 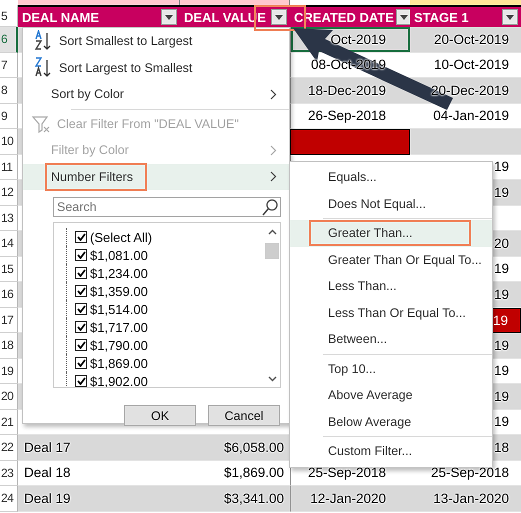 I want to click on value-label: $1,717.00, so click(x=119, y=327).